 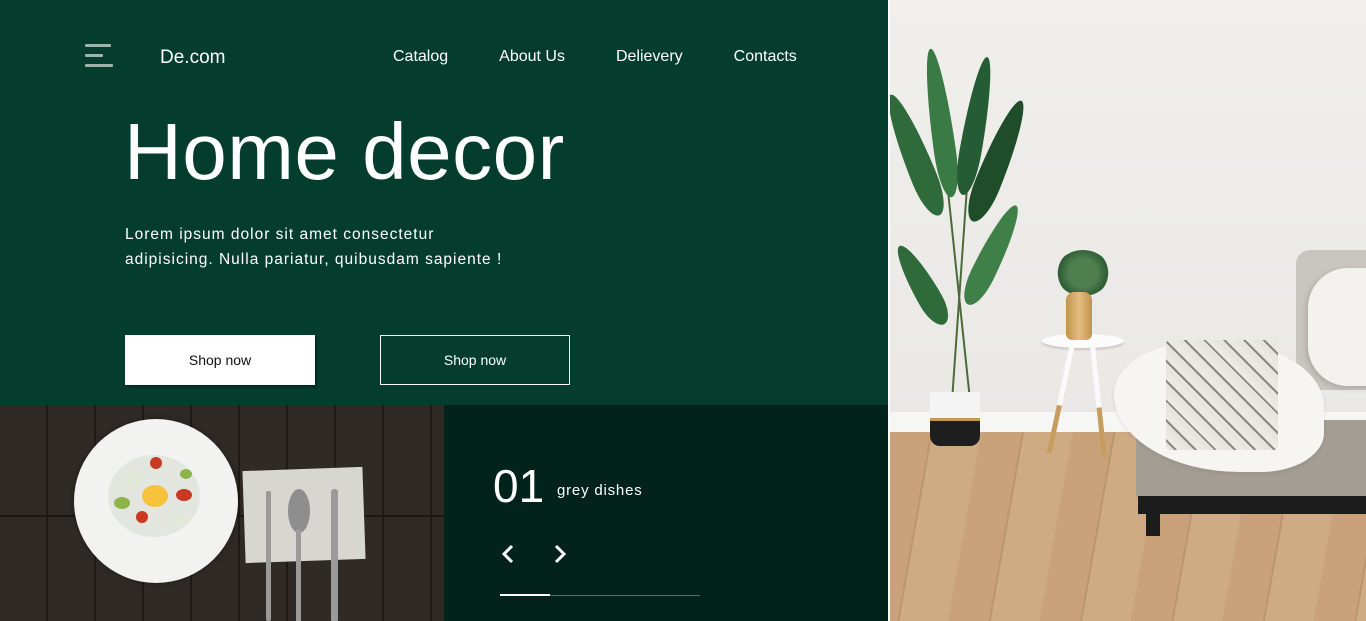 I want to click on slider-progress-fill, so click(x=525, y=595).